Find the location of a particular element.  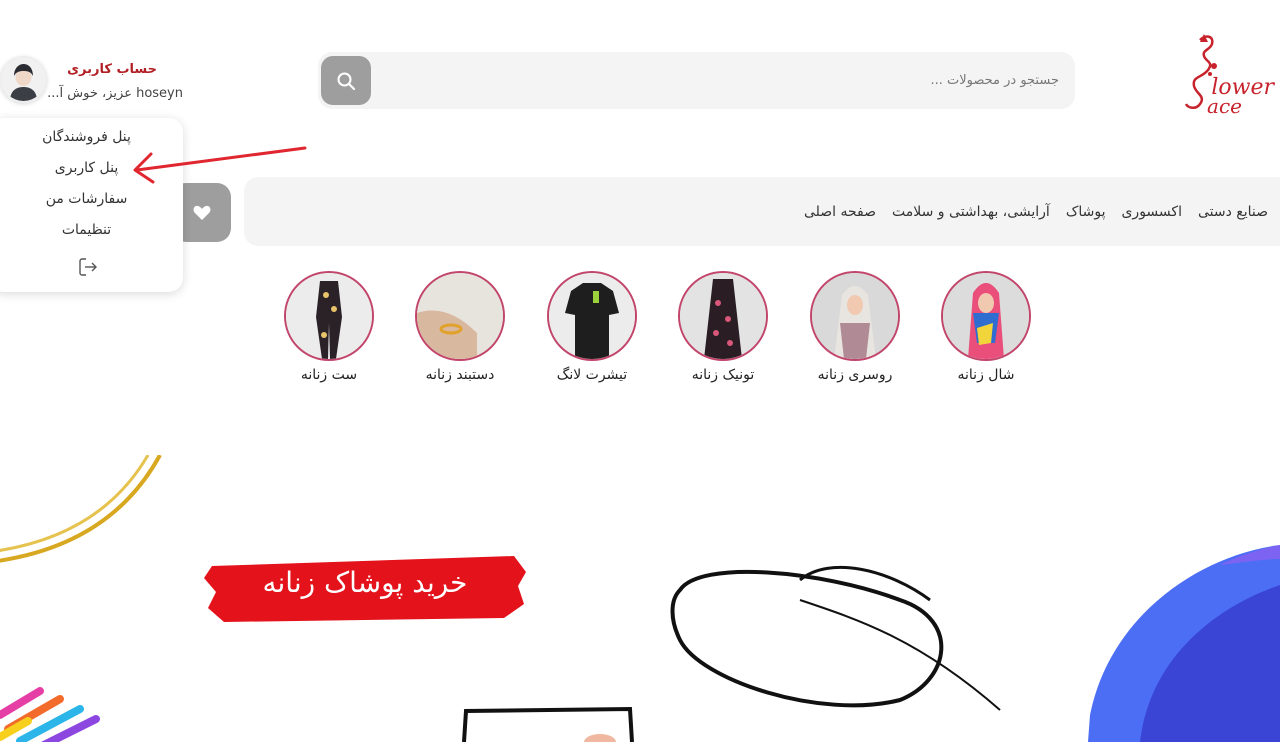

category-item: ست زنانه is located at coordinates (329, 327).